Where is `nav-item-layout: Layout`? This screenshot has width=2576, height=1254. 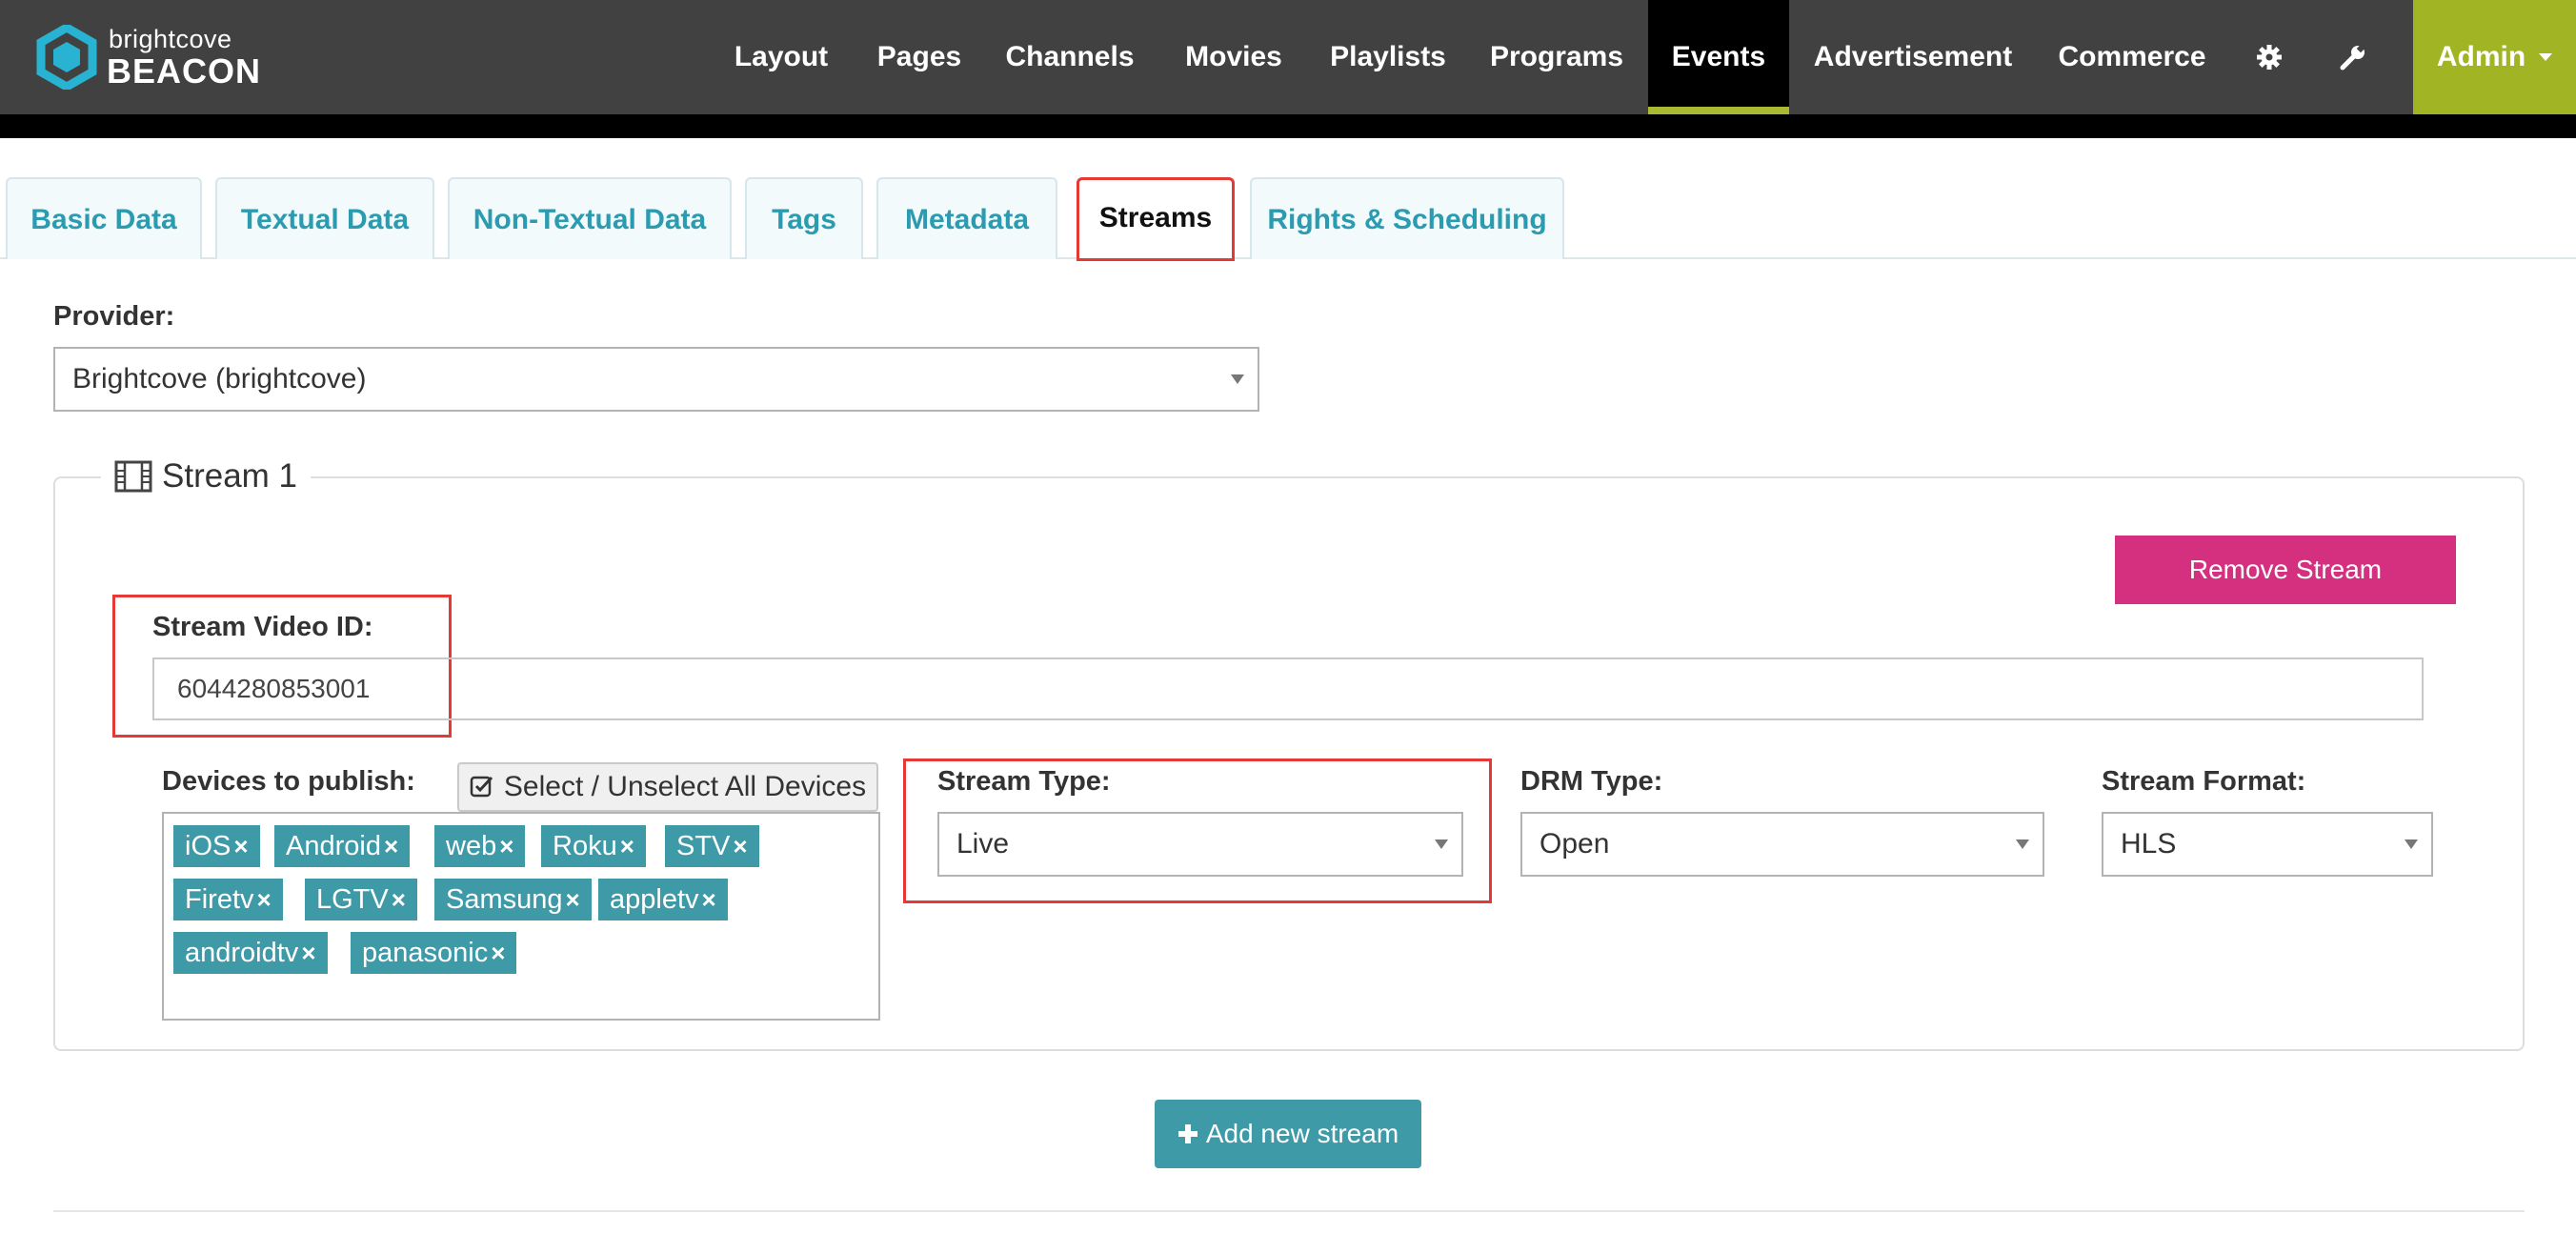 nav-item-layout: Layout is located at coordinates (781, 57).